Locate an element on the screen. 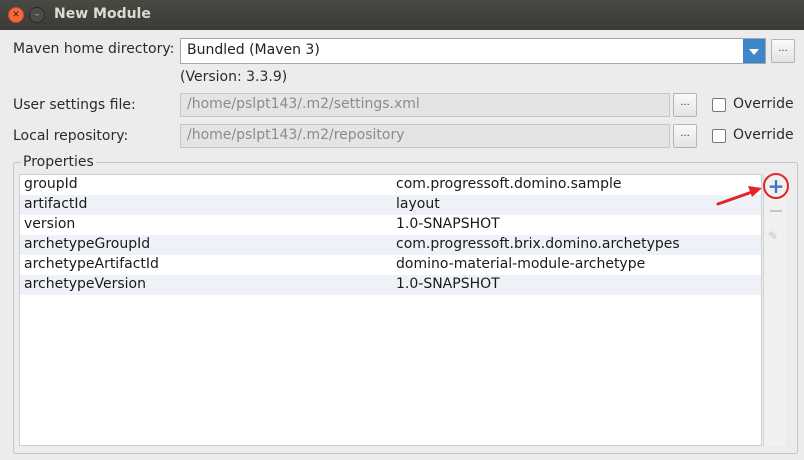 The height and width of the screenshot is (460, 804). window-title: New Module is located at coordinates (102, 14).